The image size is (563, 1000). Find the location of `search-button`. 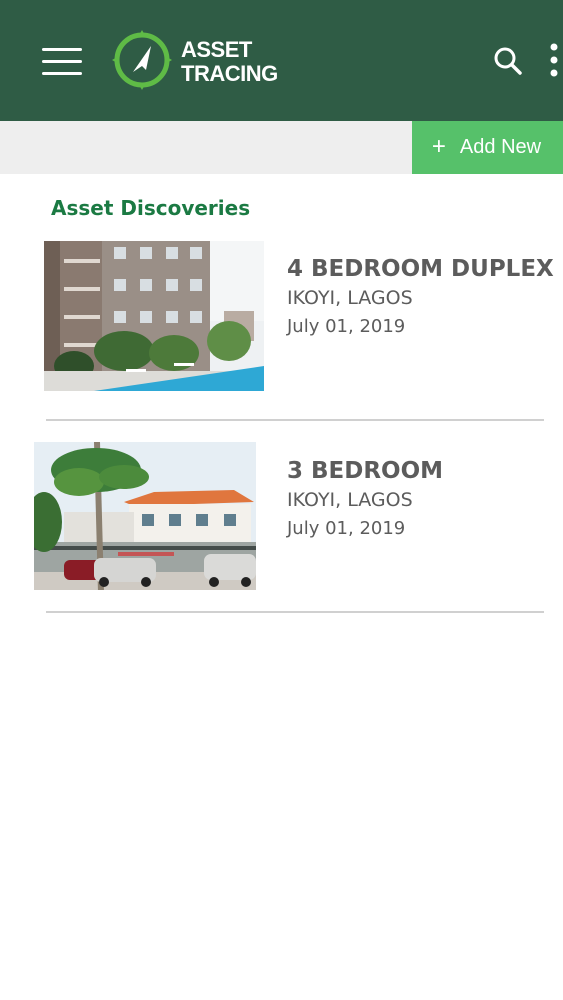

search-button is located at coordinates (508, 61).